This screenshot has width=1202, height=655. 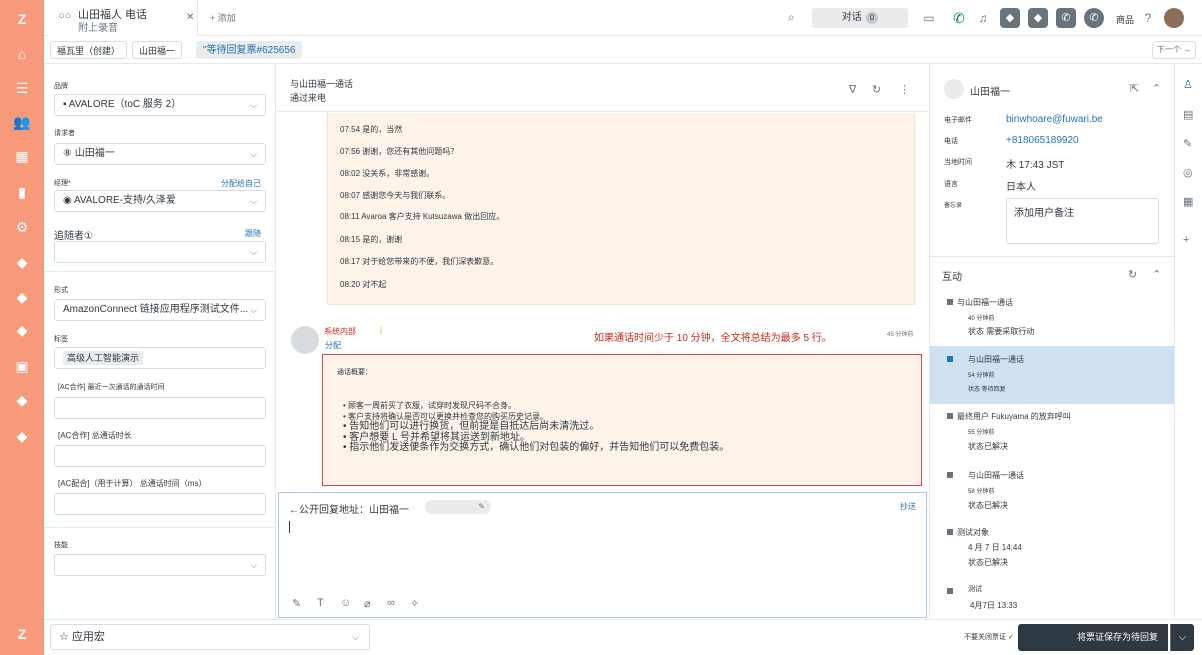 What do you see at coordinates (160, 456) in the screenshot?
I see `total-call-input` at bounding box center [160, 456].